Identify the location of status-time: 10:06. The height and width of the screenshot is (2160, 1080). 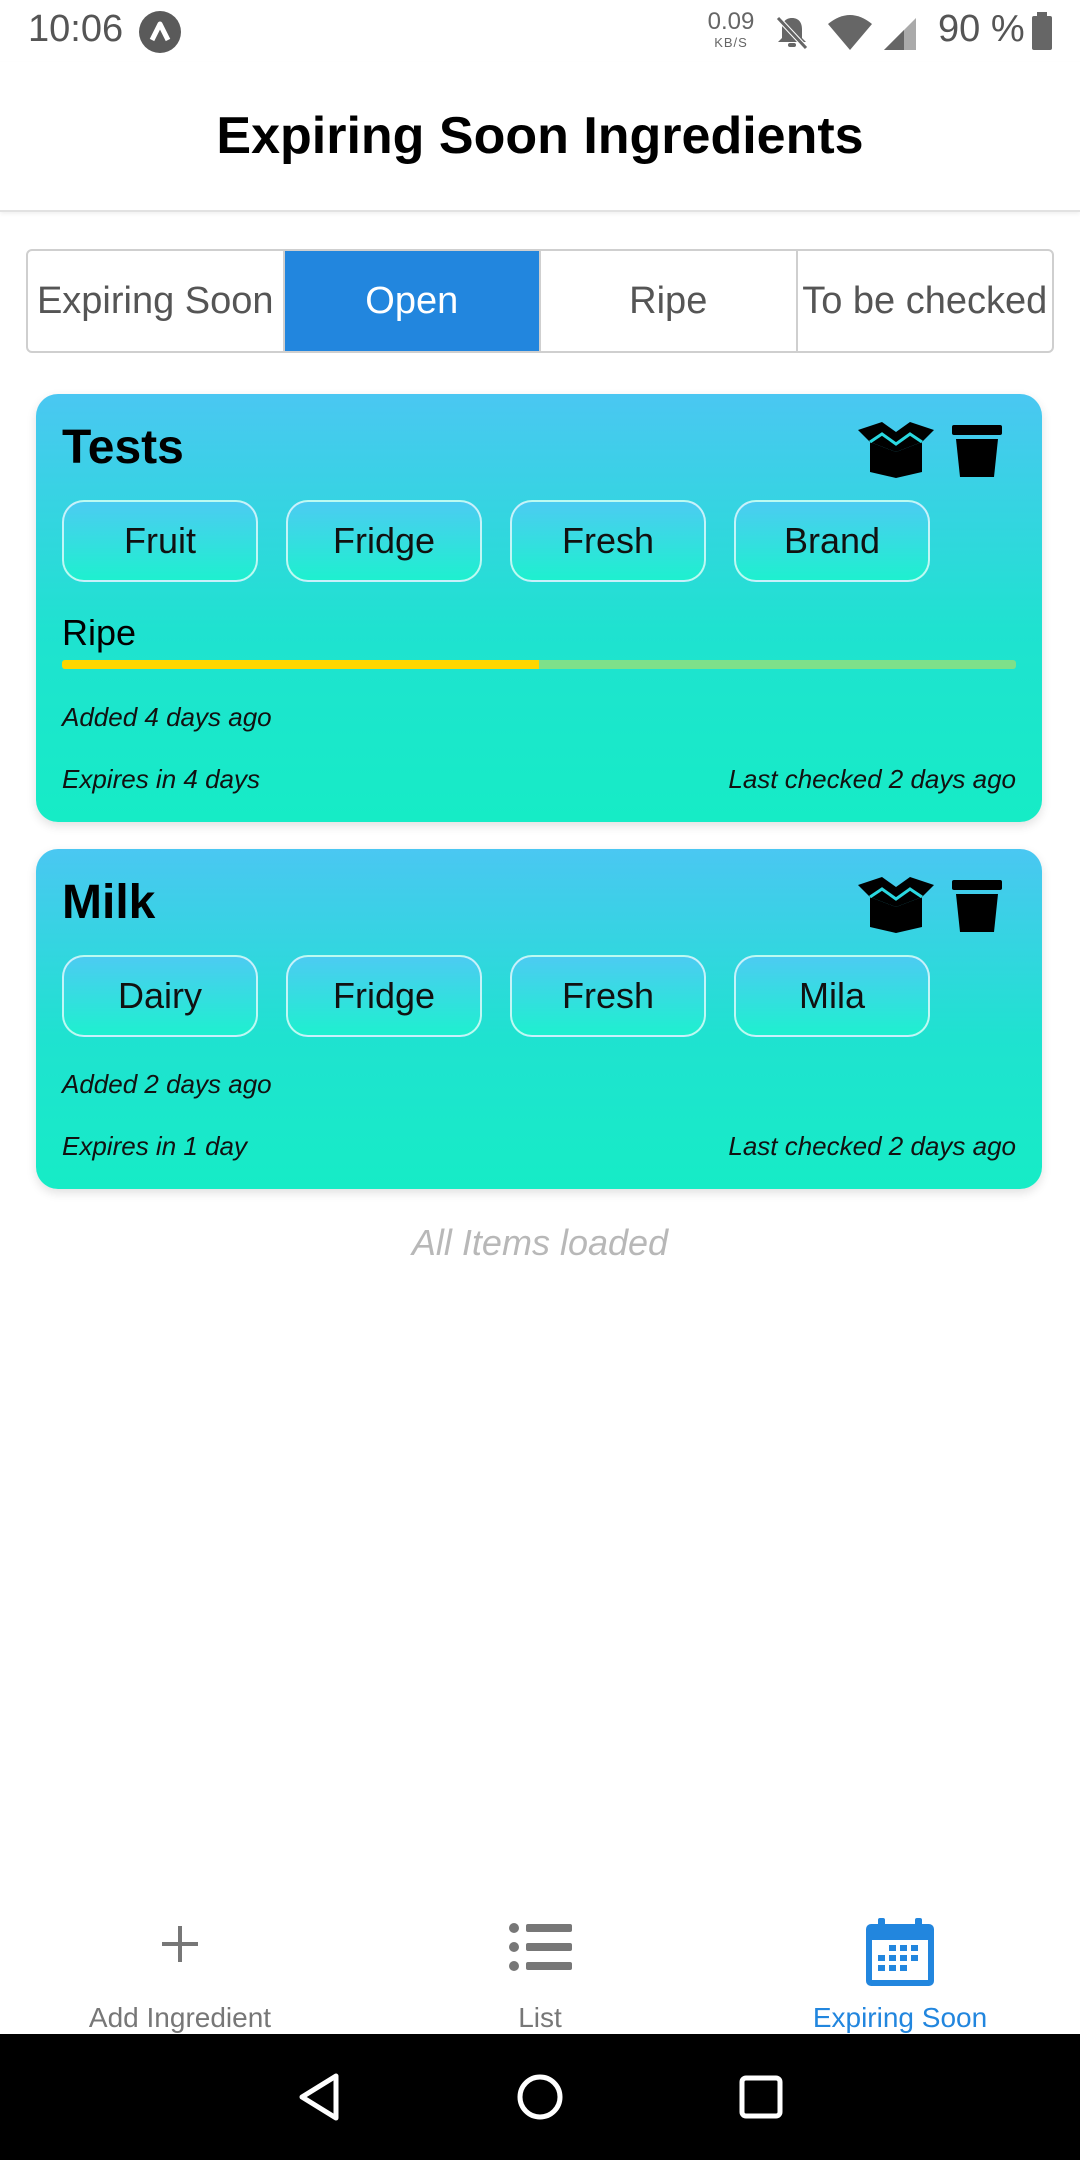
(76, 29).